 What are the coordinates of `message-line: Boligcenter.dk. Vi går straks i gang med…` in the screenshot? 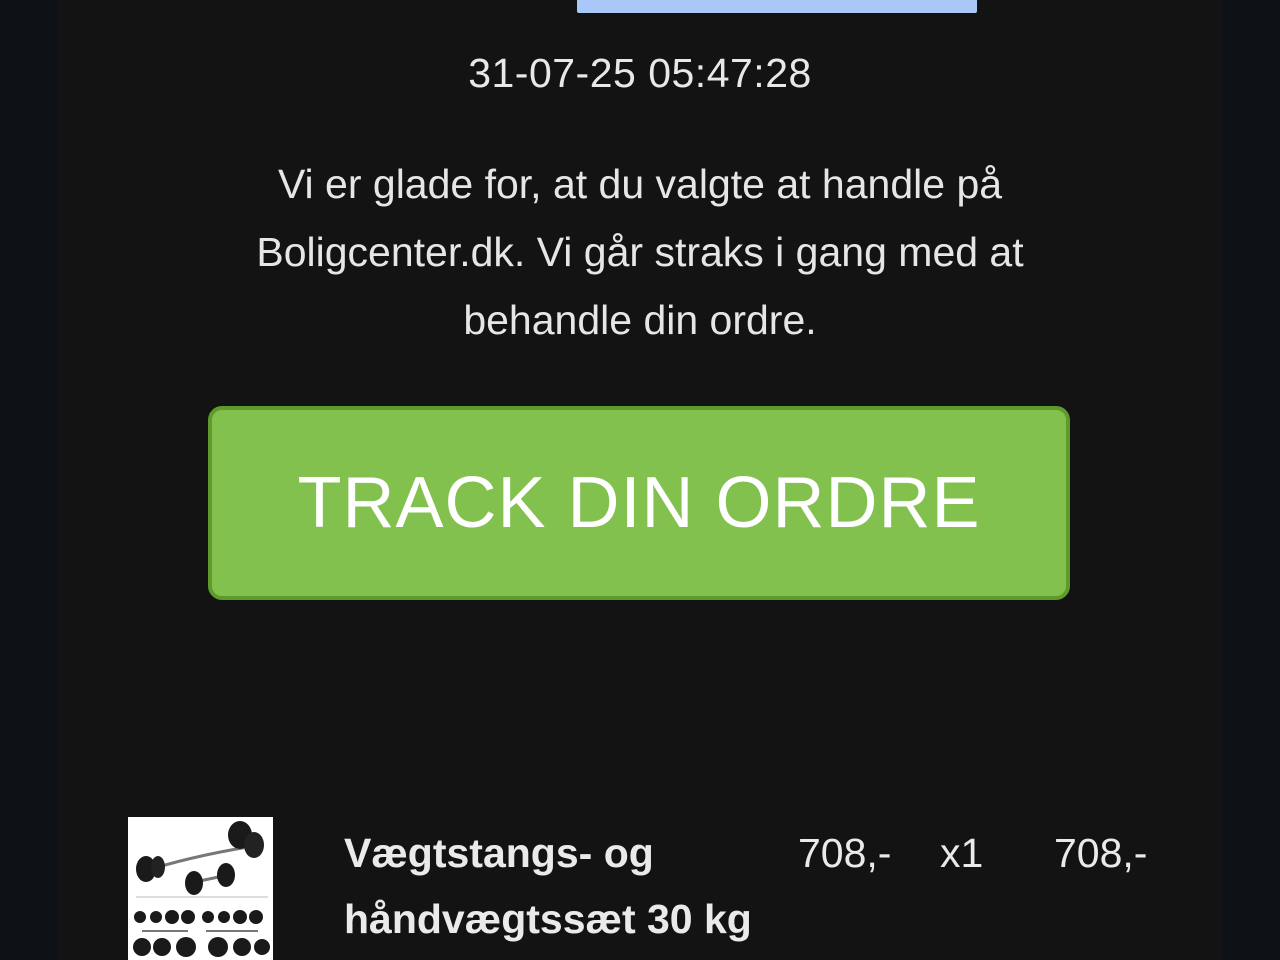 It's located at (640, 252).